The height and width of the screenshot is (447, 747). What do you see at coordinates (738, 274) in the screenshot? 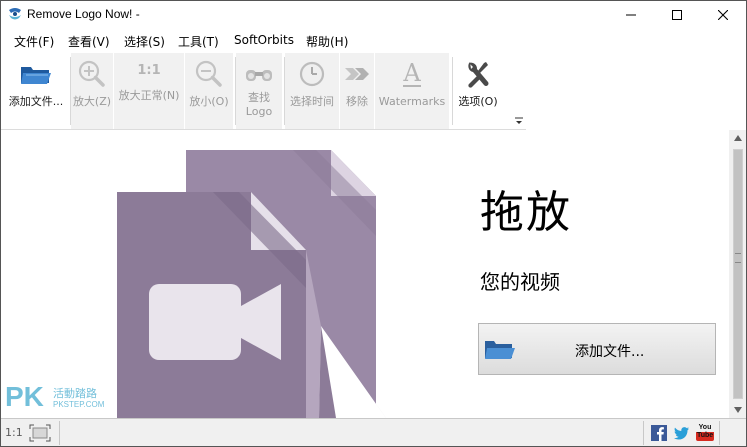
I see `scrollbar-thumb` at bounding box center [738, 274].